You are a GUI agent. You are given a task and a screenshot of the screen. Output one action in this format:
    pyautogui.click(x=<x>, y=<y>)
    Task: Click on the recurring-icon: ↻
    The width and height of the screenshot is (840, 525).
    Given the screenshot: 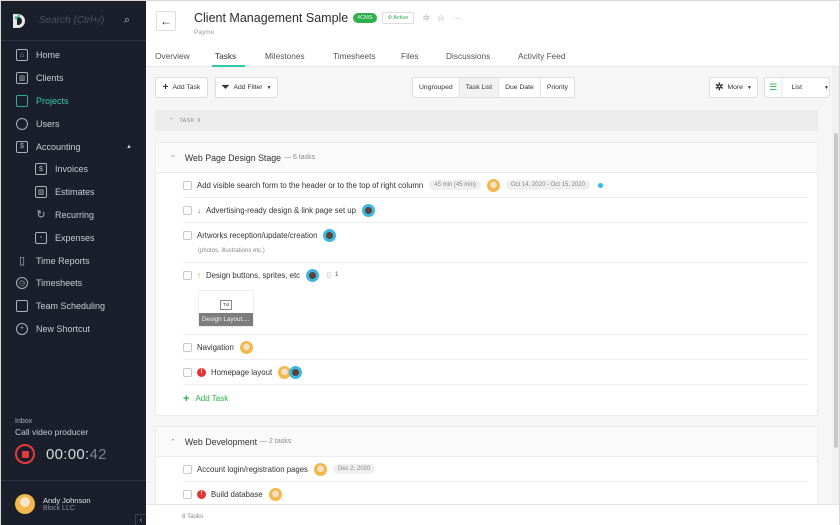 What is the action you would take?
    pyautogui.click(x=41, y=215)
    